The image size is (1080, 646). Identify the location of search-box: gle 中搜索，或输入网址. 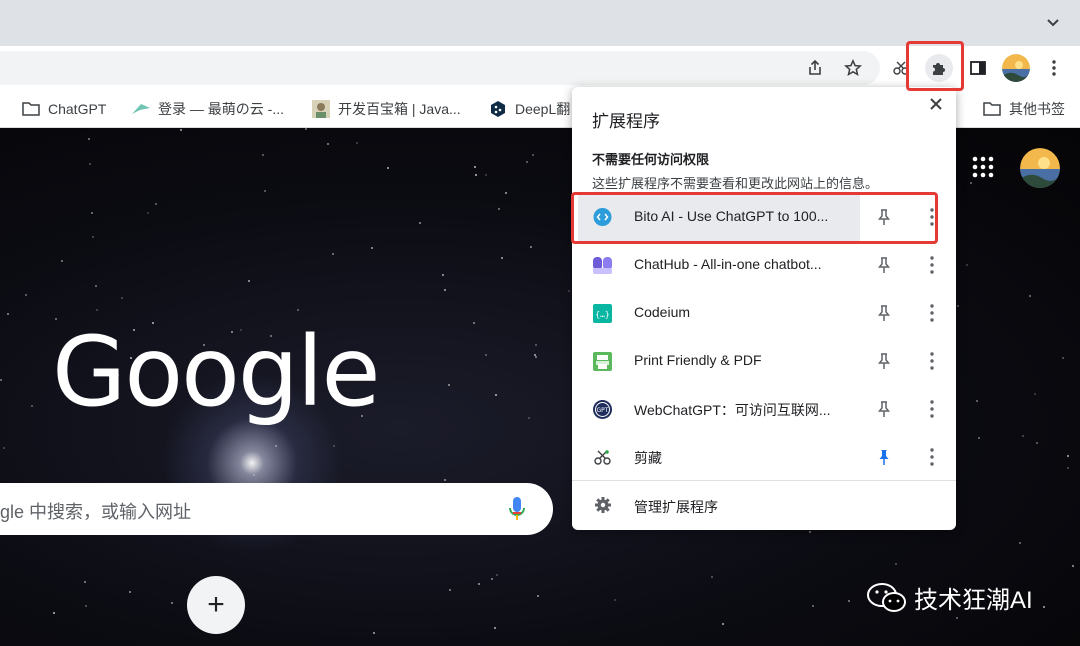
(276, 509).